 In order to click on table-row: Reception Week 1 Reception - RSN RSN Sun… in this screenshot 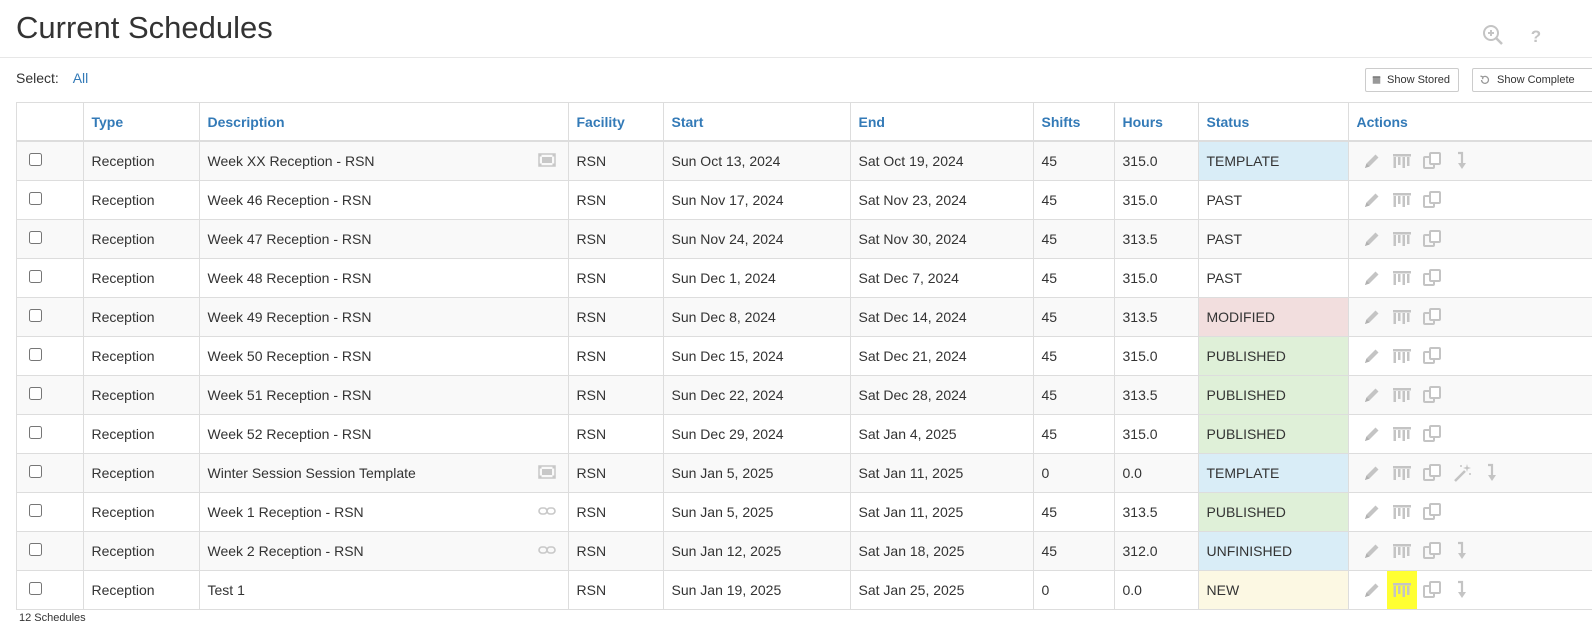, I will do `click(804, 512)`.